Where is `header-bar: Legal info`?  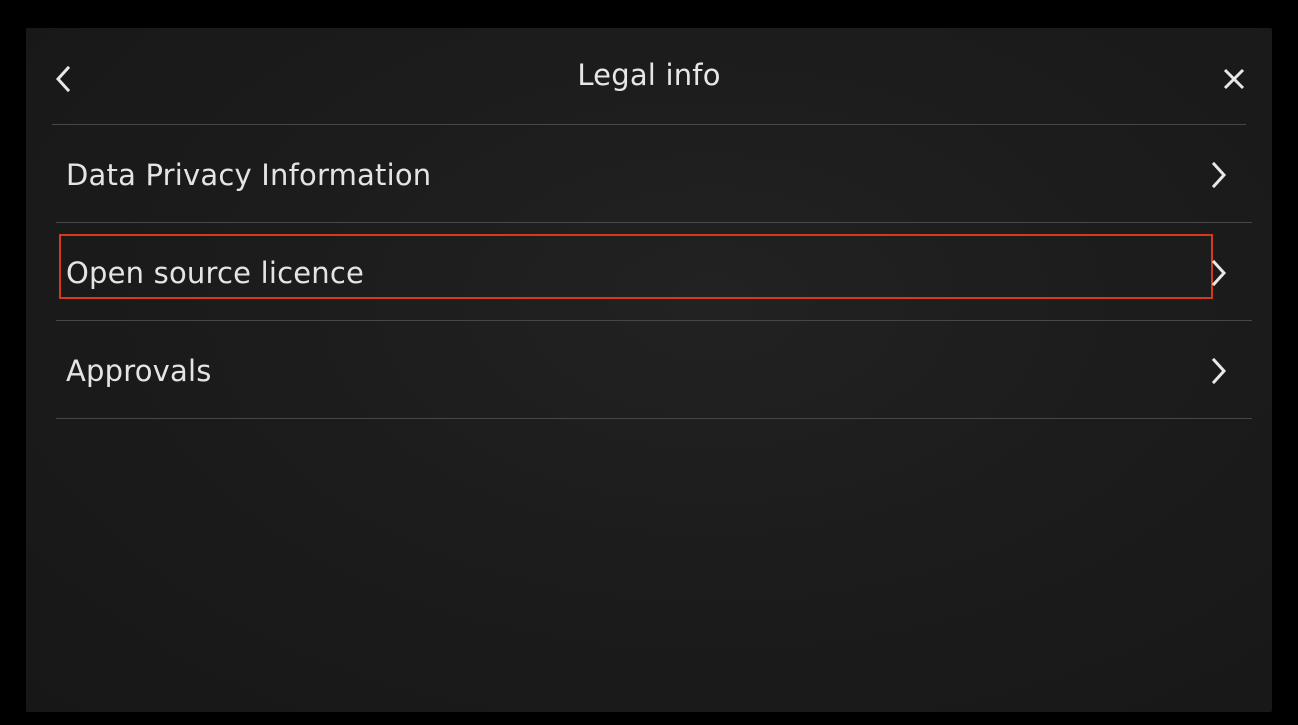
header-bar: Legal info is located at coordinates (649, 76).